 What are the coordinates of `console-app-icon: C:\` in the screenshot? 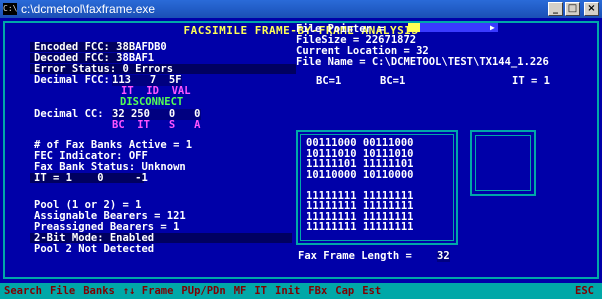 It's located at (10, 9).